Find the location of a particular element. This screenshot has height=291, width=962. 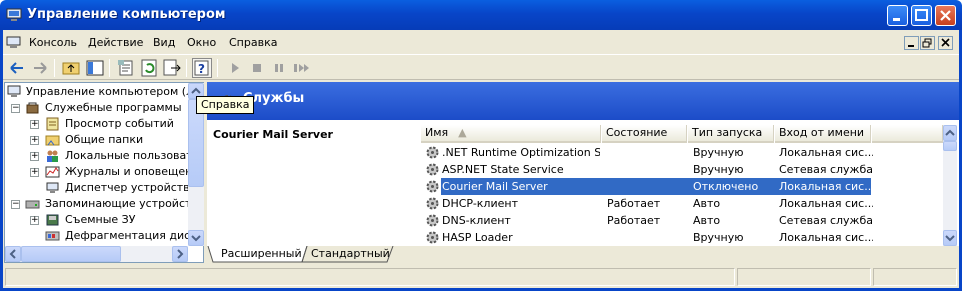

arrow-right-icon is located at coordinates (40, 68).